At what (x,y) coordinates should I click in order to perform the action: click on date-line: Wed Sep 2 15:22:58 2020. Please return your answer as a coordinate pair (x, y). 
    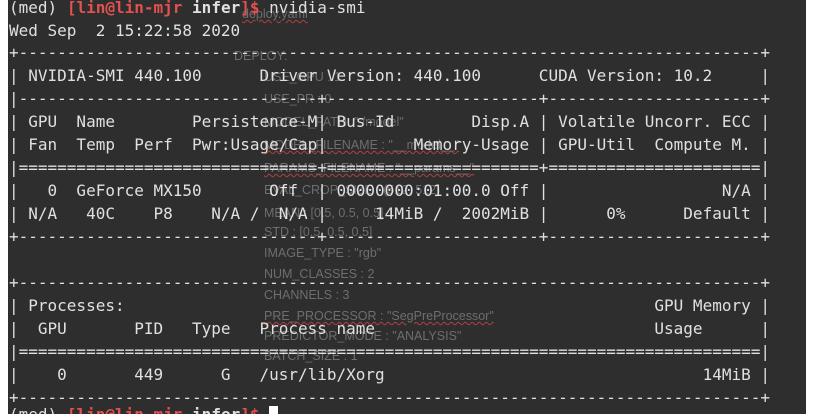
    Looking at the image, I should click on (125, 30).